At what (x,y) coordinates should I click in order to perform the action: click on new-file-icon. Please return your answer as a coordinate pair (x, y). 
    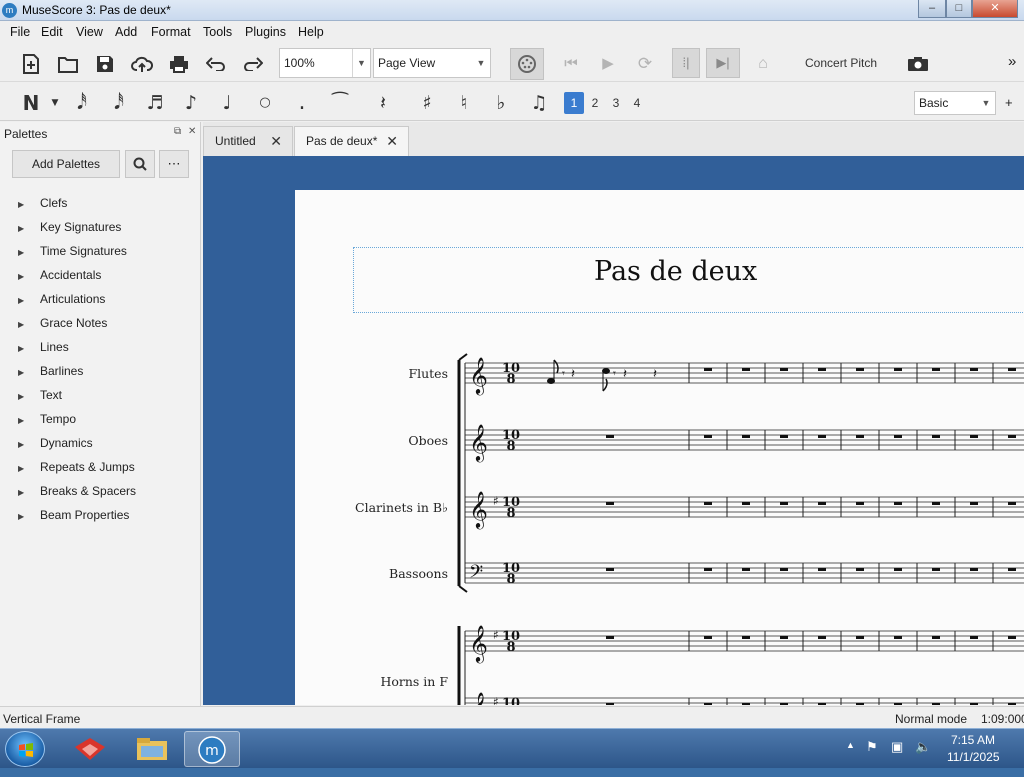
    Looking at the image, I should click on (31, 64).